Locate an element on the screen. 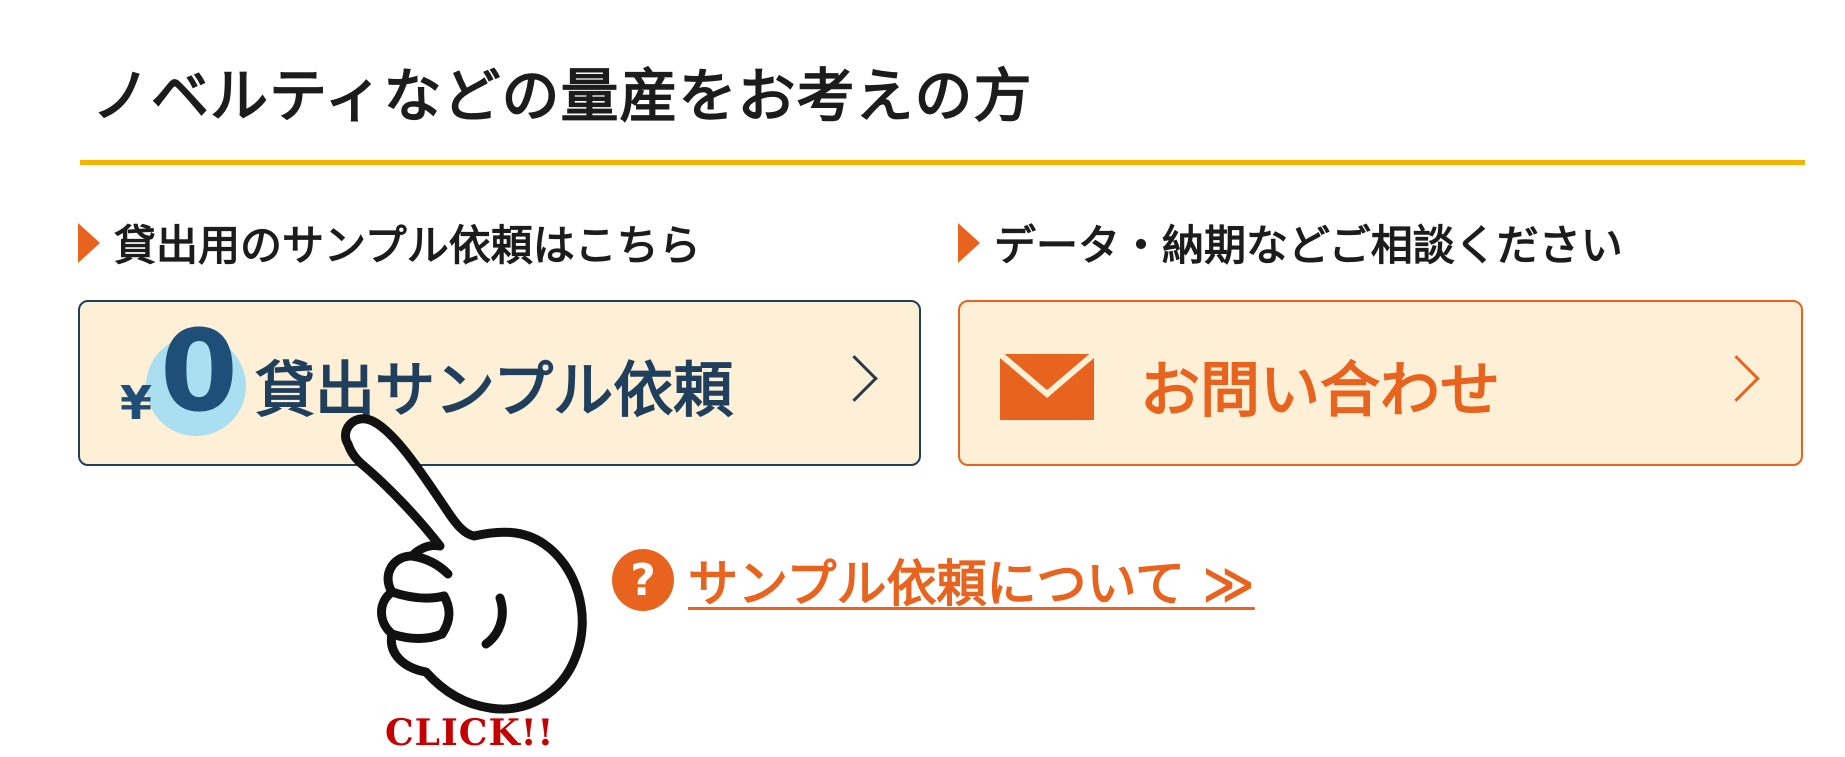 This screenshot has height=757, width=1845. sample-request-label: 貸出用のサンプル依頼はこちら is located at coordinates (389, 242).